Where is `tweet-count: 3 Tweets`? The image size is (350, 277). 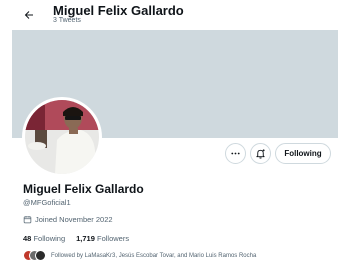 tweet-count: 3 Tweets is located at coordinates (67, 20).